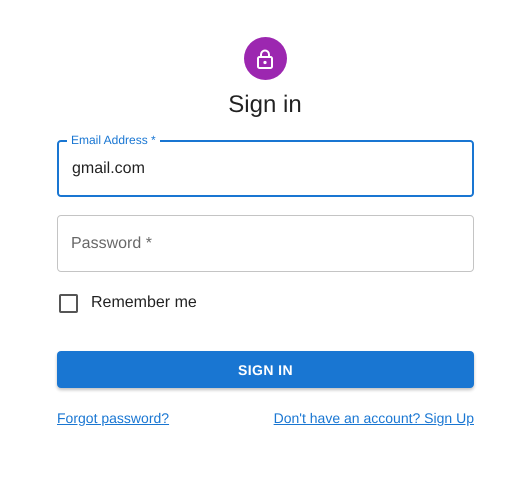 The width and height of the screenshot is (530, 498). What do you see at coordinates (265, 243) in the screenshot?
I see `password-field: Password *` at bounding box center [265, 243].